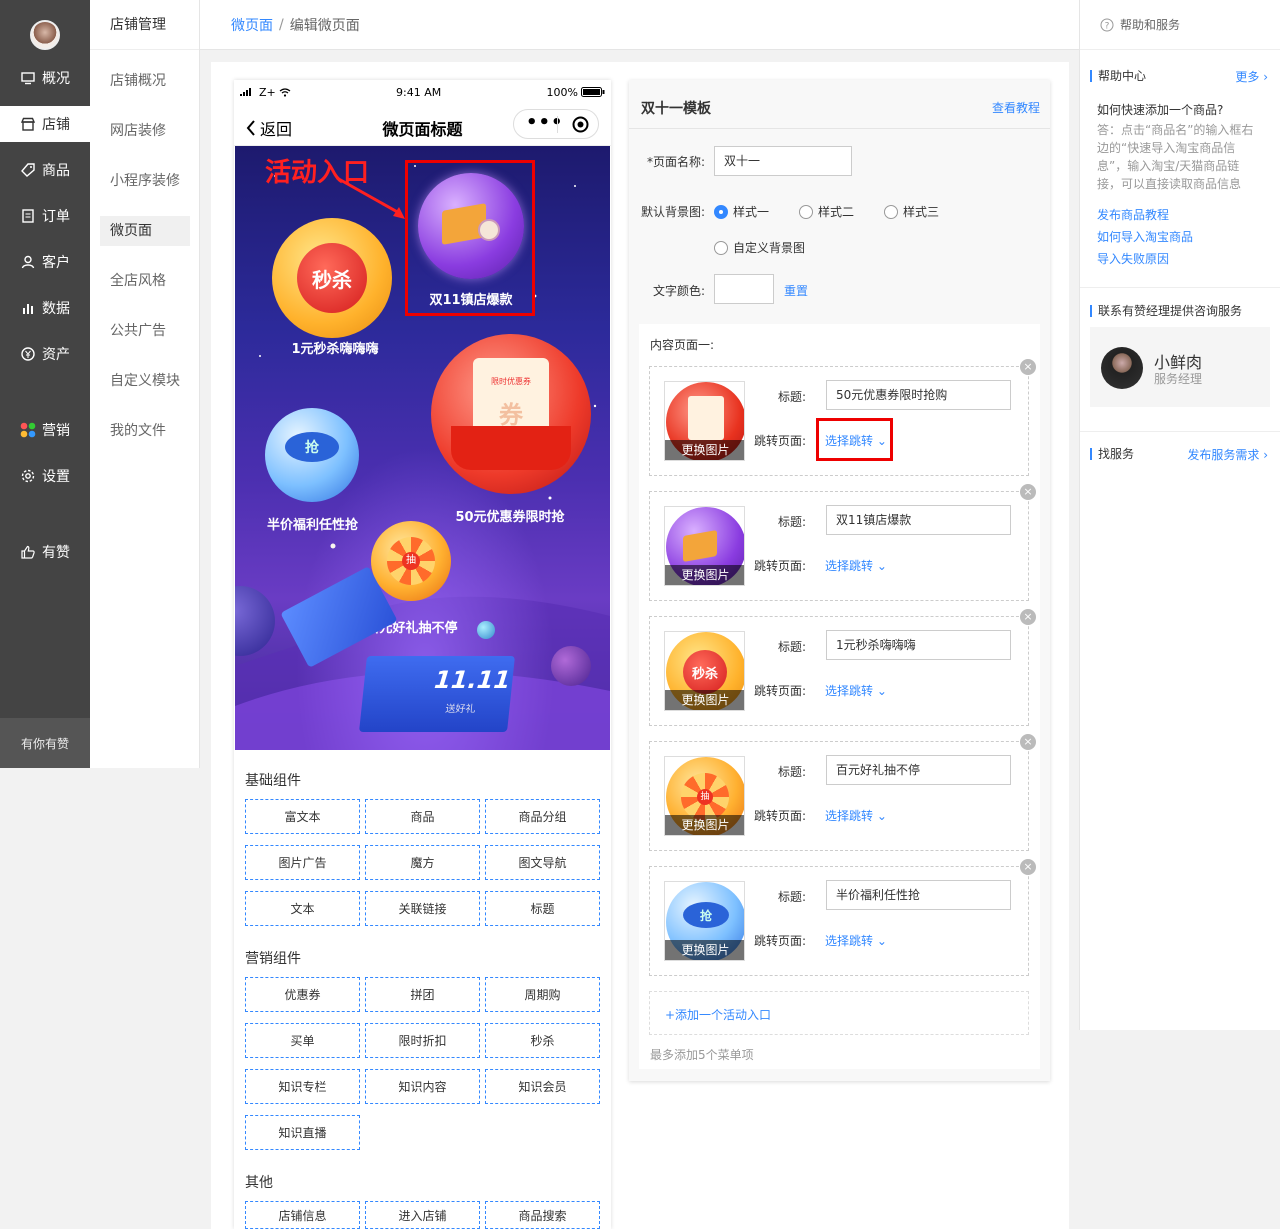 This screenshot has height=1229, width=1280. I want to click on post-service-label: 发布服务需求, so click(1223, 455).